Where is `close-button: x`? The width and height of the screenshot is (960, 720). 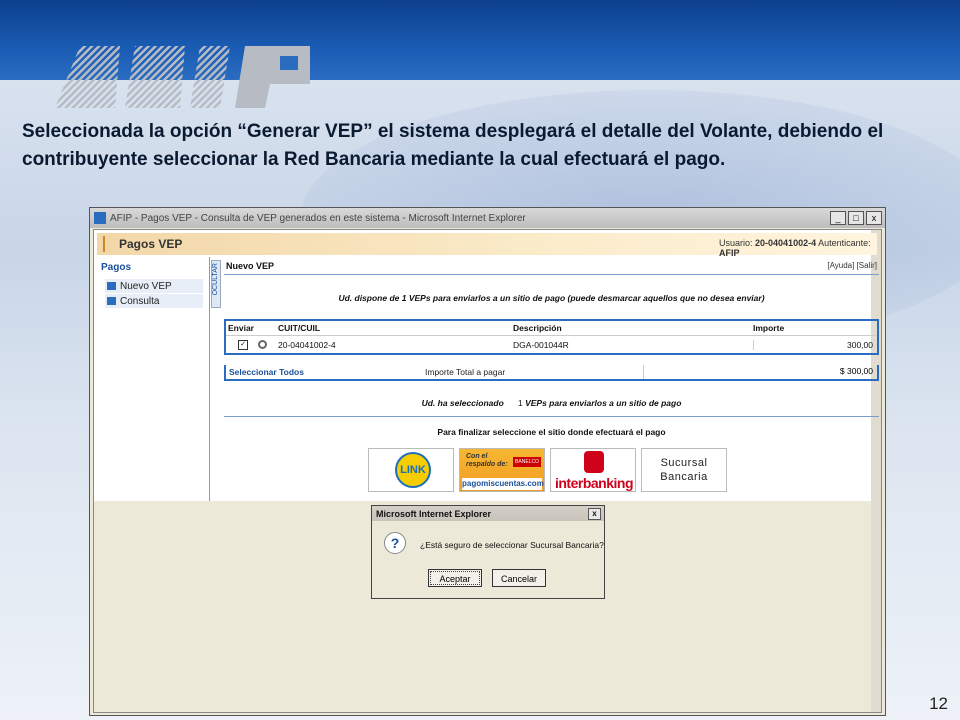 close-button: x is located at coordinates (874, 218).